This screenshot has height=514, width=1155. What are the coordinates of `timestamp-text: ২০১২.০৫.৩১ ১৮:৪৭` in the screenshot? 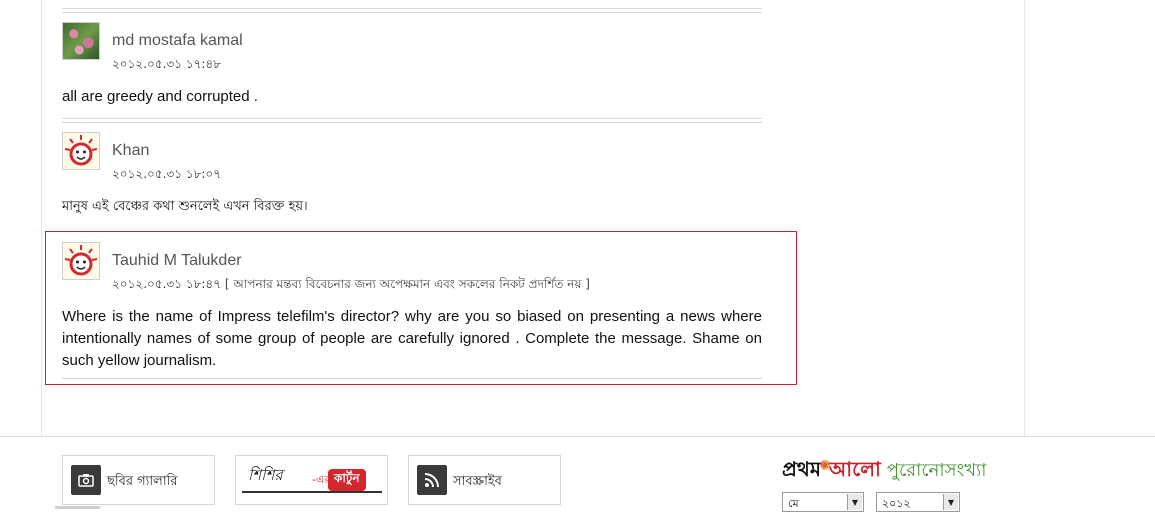 It's located at (167, 284).